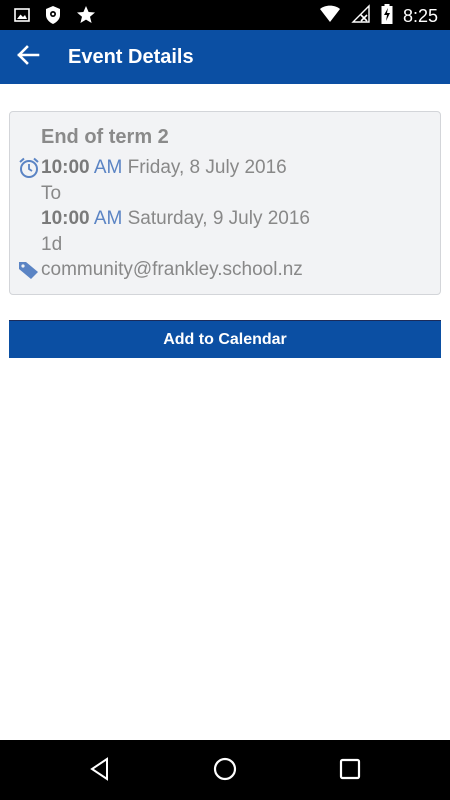  I want to click on end-date: Saturday, 9 July 2016, so click(218, 218).